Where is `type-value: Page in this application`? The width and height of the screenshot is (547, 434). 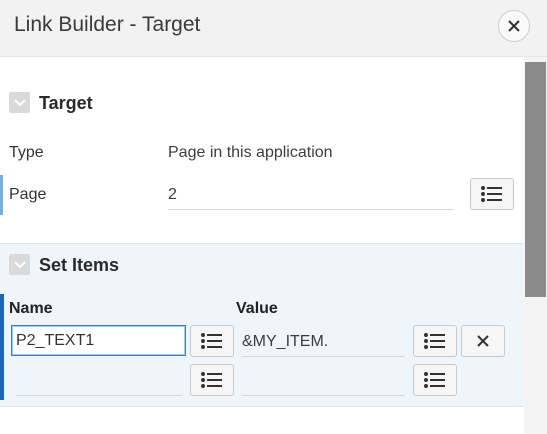
type-value: Page in this application is located at coordinates (250, 153).